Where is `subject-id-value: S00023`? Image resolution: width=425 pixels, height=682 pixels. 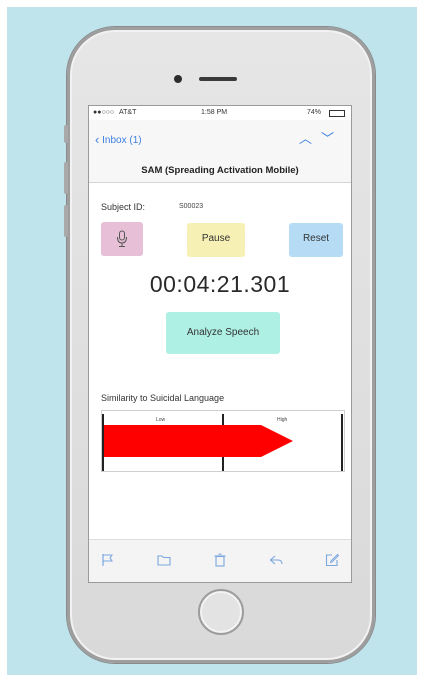
subject-id-value: S00023 is located at coordinates (191, 206).